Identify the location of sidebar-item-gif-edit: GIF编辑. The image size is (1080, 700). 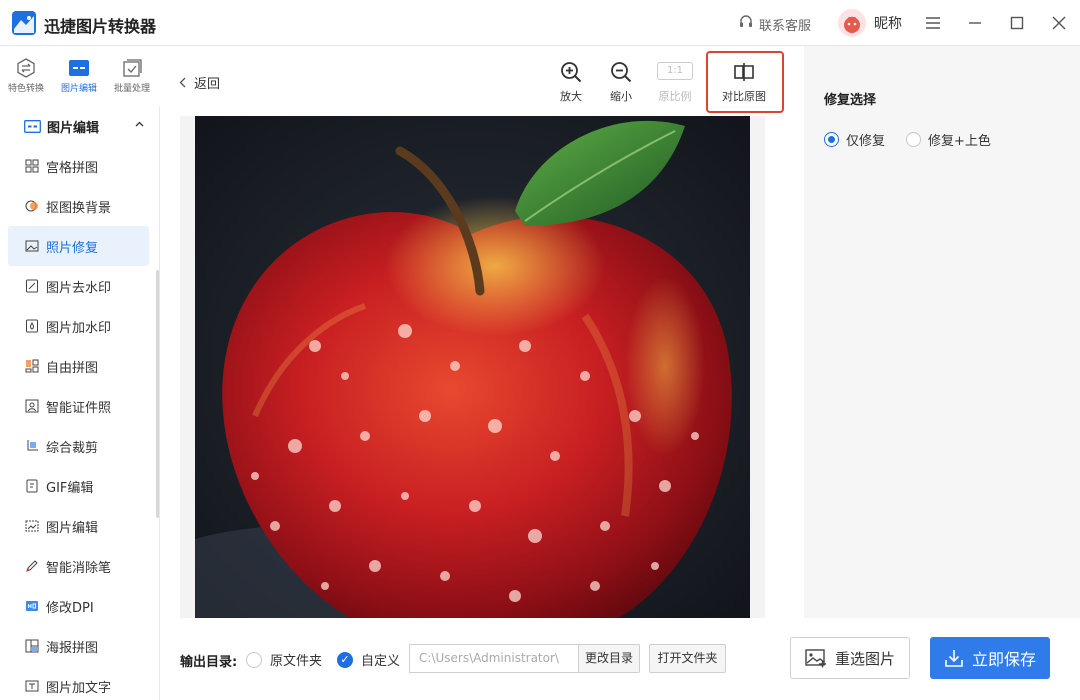
(78, 486).